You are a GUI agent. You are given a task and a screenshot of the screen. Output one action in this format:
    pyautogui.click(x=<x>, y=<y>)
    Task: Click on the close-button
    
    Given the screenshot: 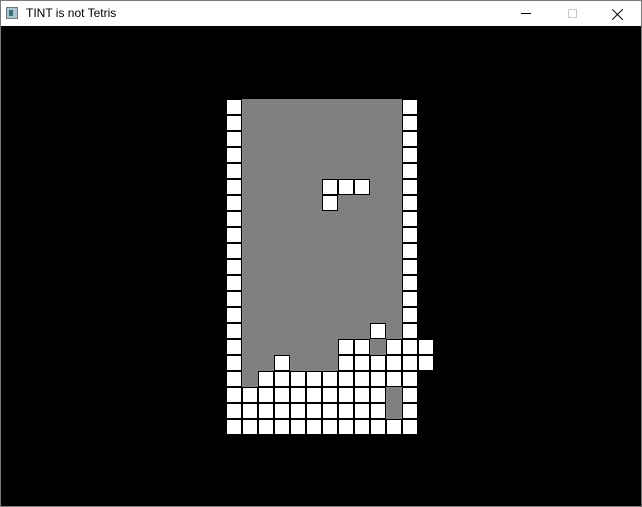 What is the action you would take?
    pyautogui.click(x=618, y=13)
    